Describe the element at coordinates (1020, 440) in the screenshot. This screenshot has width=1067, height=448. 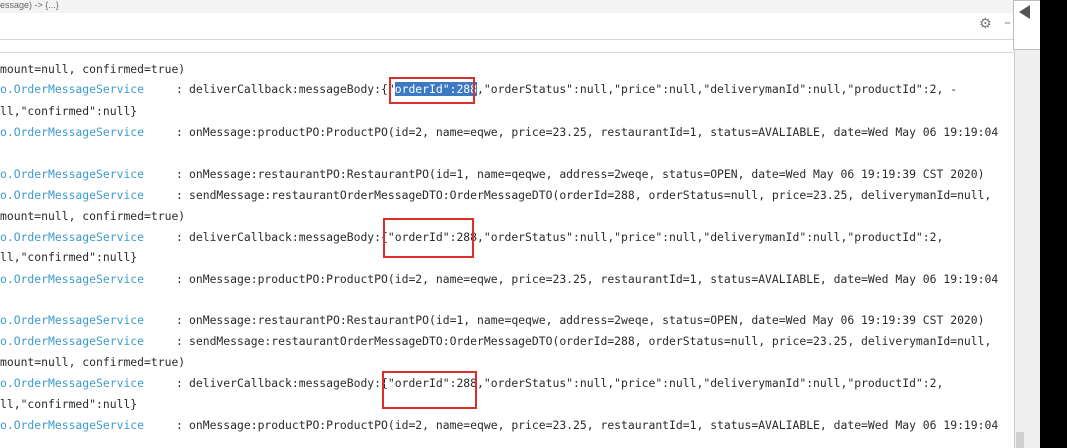
I see `scrollbar-thumb` at that location.